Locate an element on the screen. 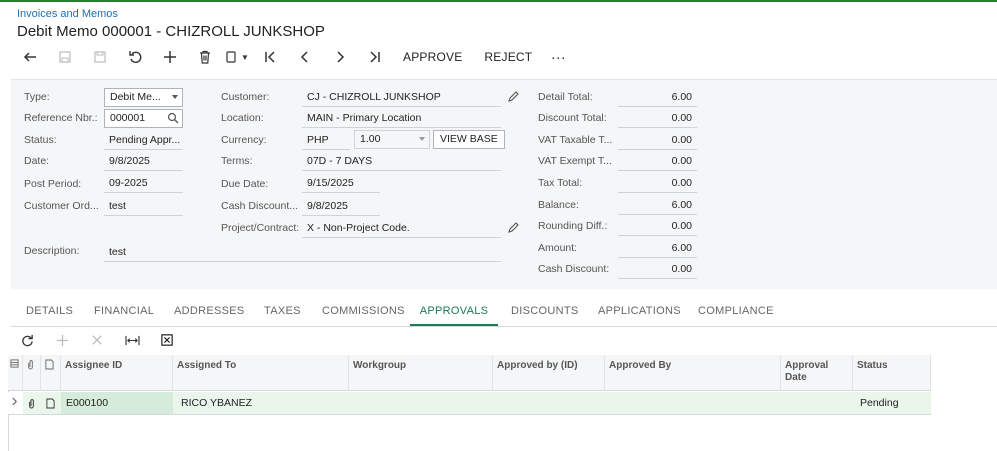  col-workgroup: Workgroup is located at coordinates (421, 373).